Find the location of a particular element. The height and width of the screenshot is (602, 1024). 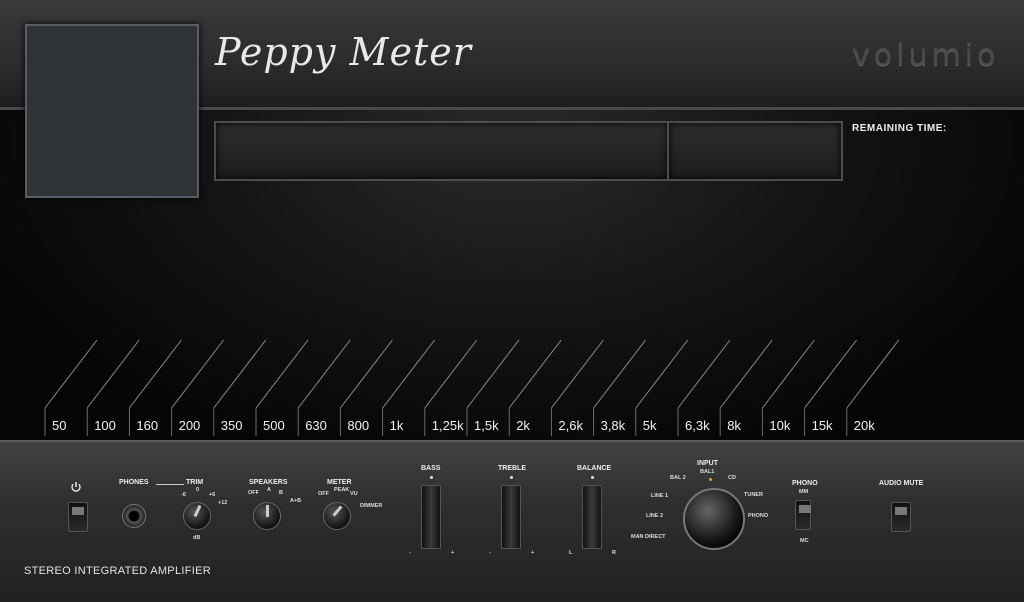

power-icon is located at coordinates (76, 487).